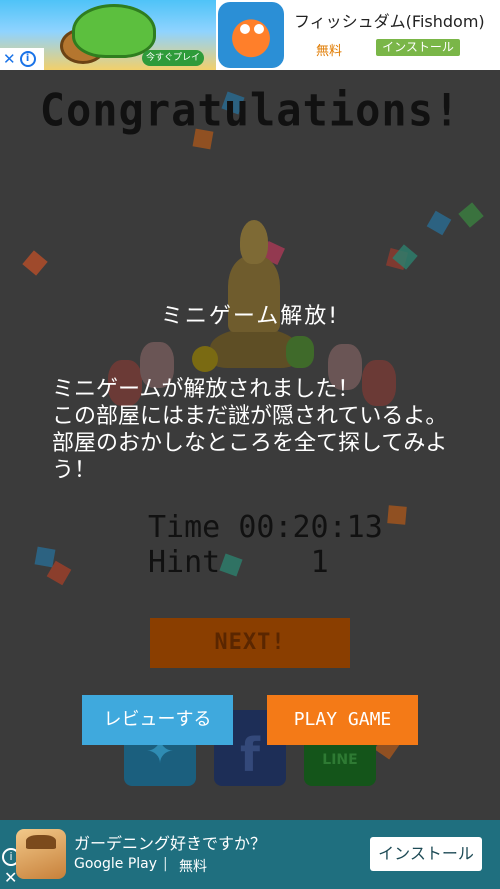  Describe the element at coordinates (184, 527) in the screenshot. I see `time-label: Time` at that location.